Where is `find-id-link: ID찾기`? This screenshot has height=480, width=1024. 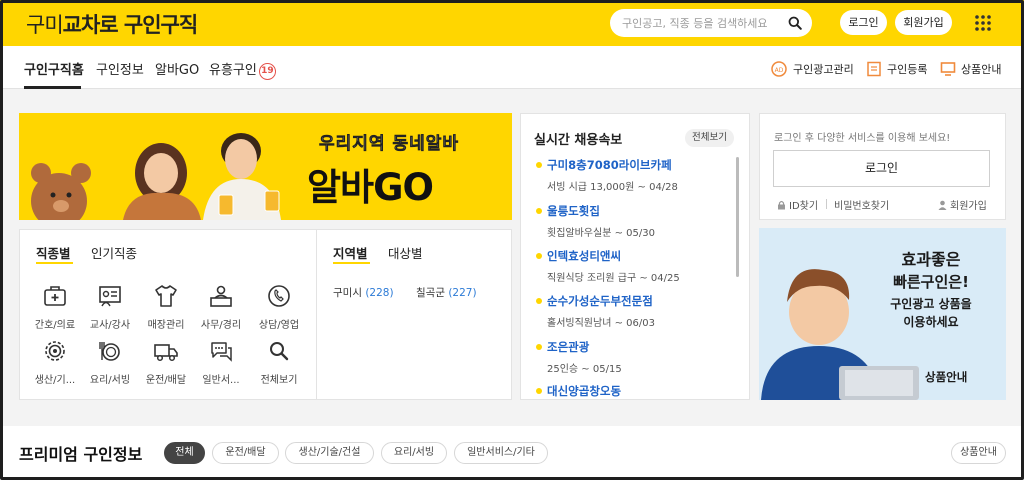
find-id-link: ID찾기 is located at coordinates (797, 204).